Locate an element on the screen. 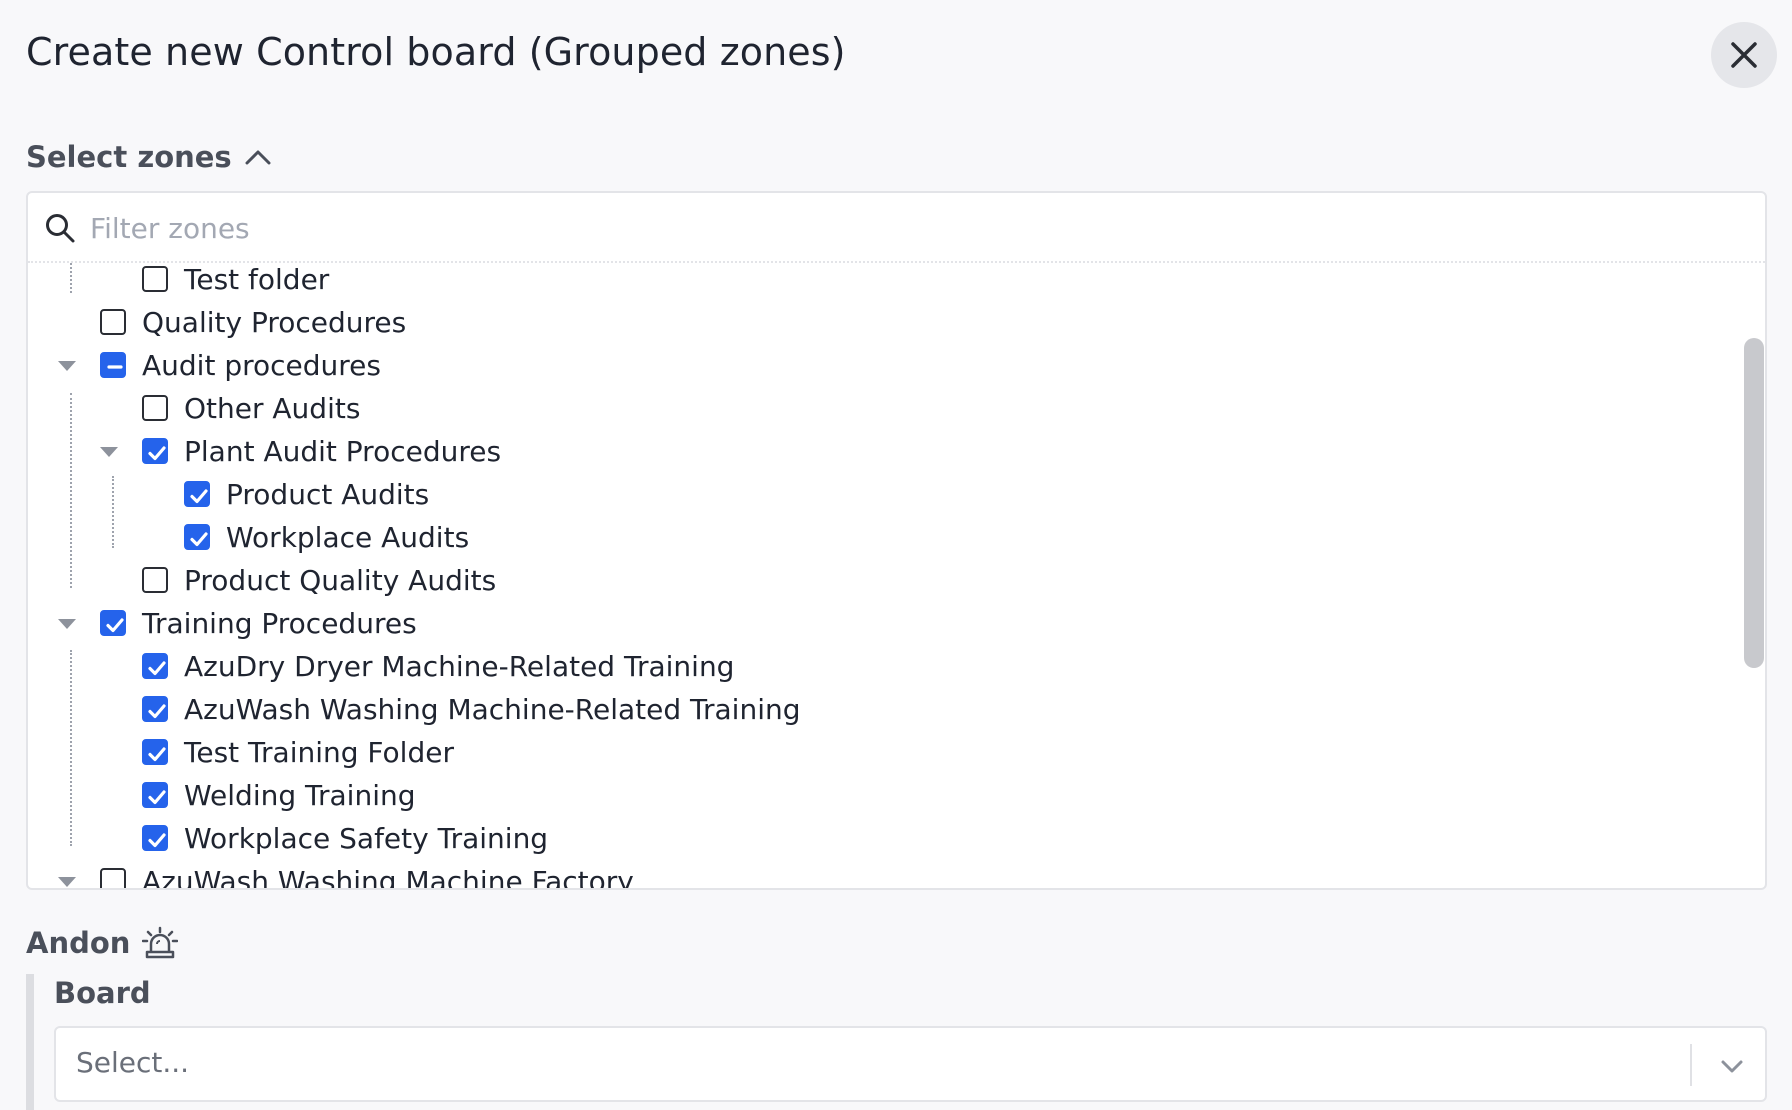 The image size is (1792, 1110). tree-item-plant-audit-procedures: Plant Audit Procedures is located at coordinates (321, 451).